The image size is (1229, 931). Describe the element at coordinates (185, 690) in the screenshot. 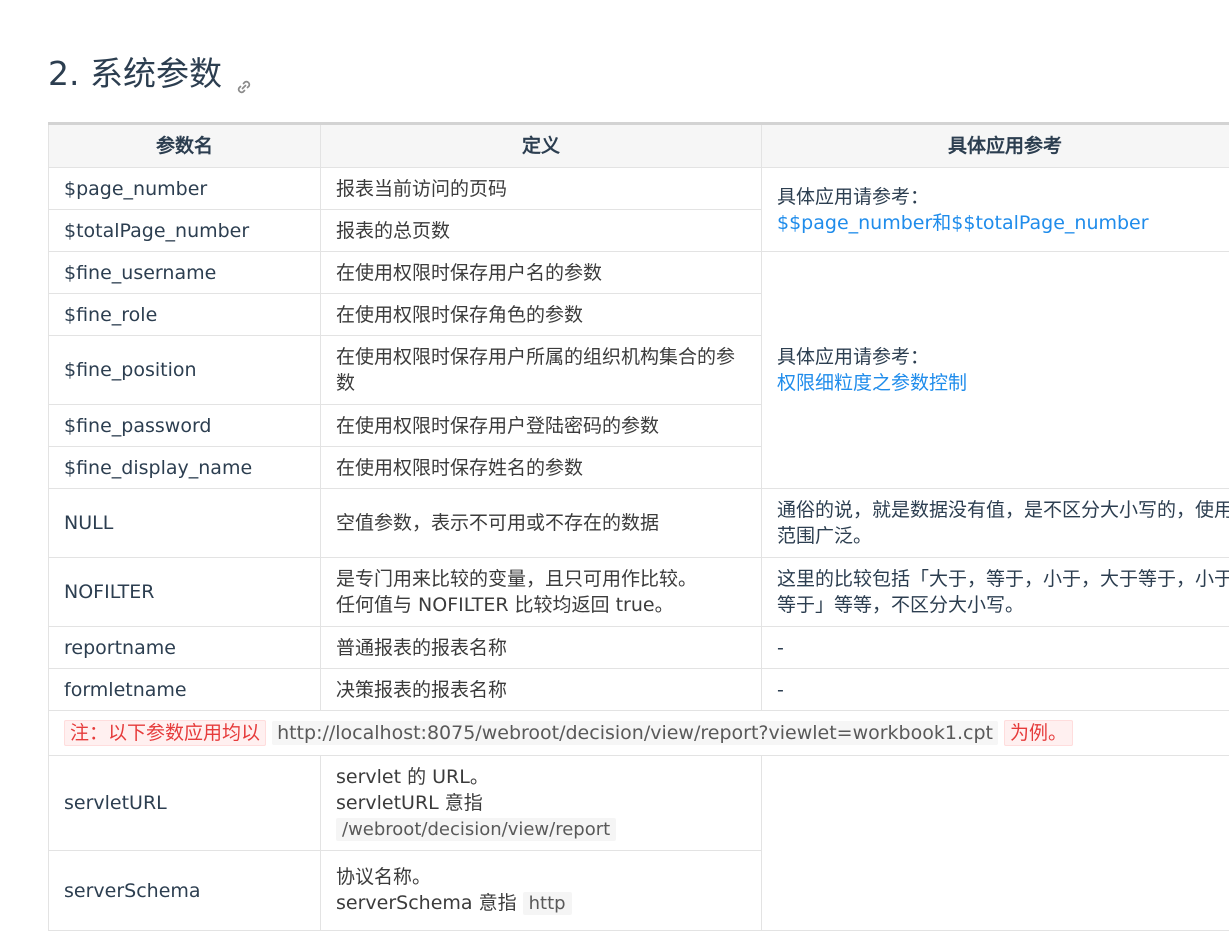

I see `param-name: formletname` at that location.